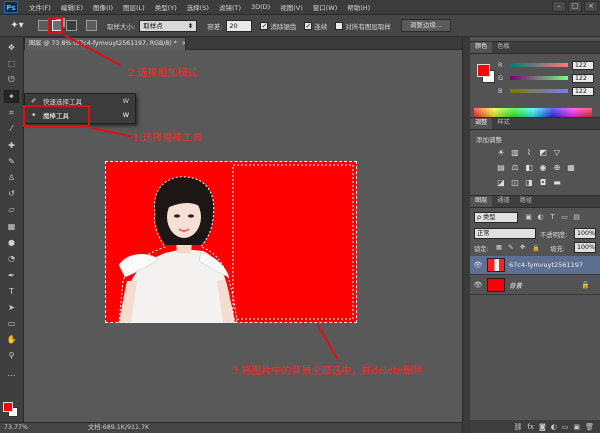 This screenshot has height=433, width=600. I want to click on layer-row-photo: 👁 67c4-fymvuyt2561197, so click(535, 265).